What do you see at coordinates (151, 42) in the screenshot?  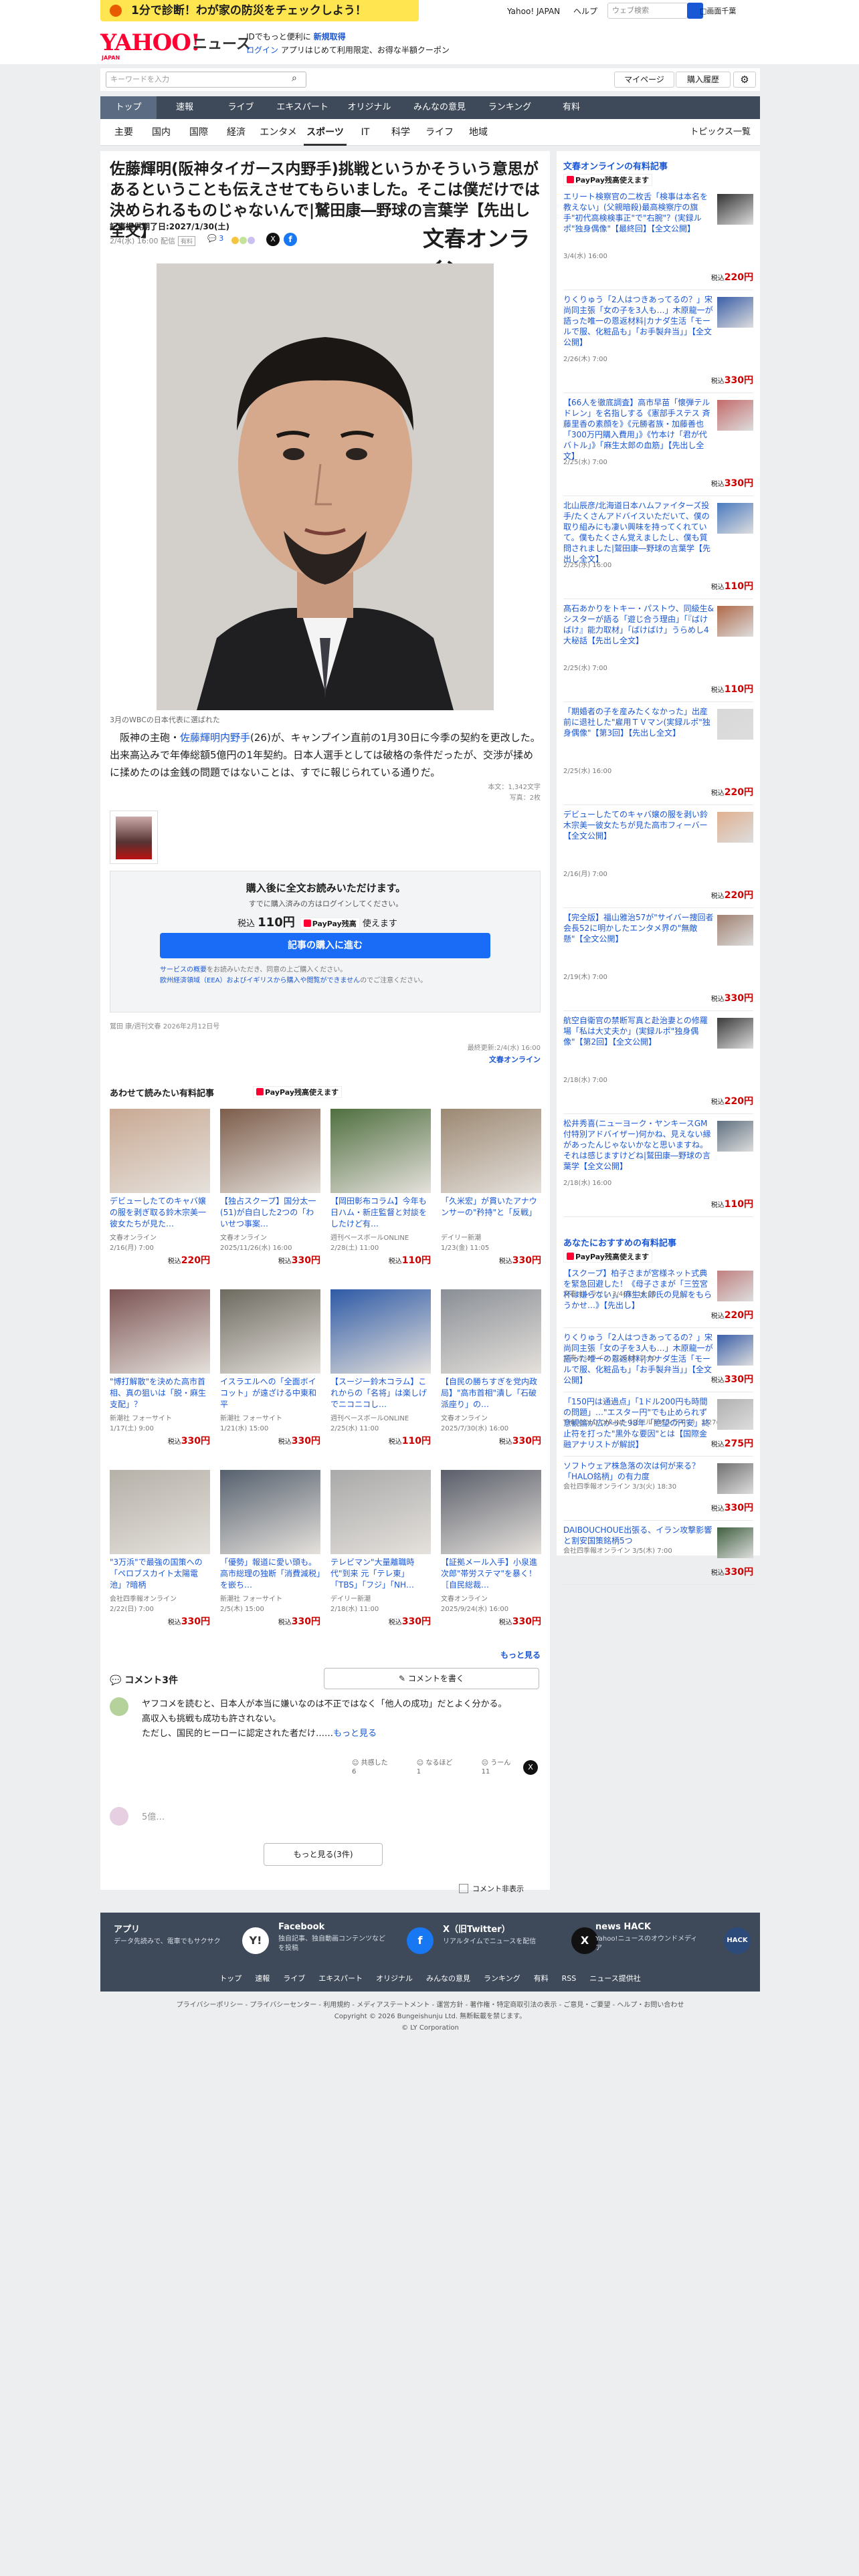 I see `yahoo-logo: YAHOO!` at bounding box center [151, 42].